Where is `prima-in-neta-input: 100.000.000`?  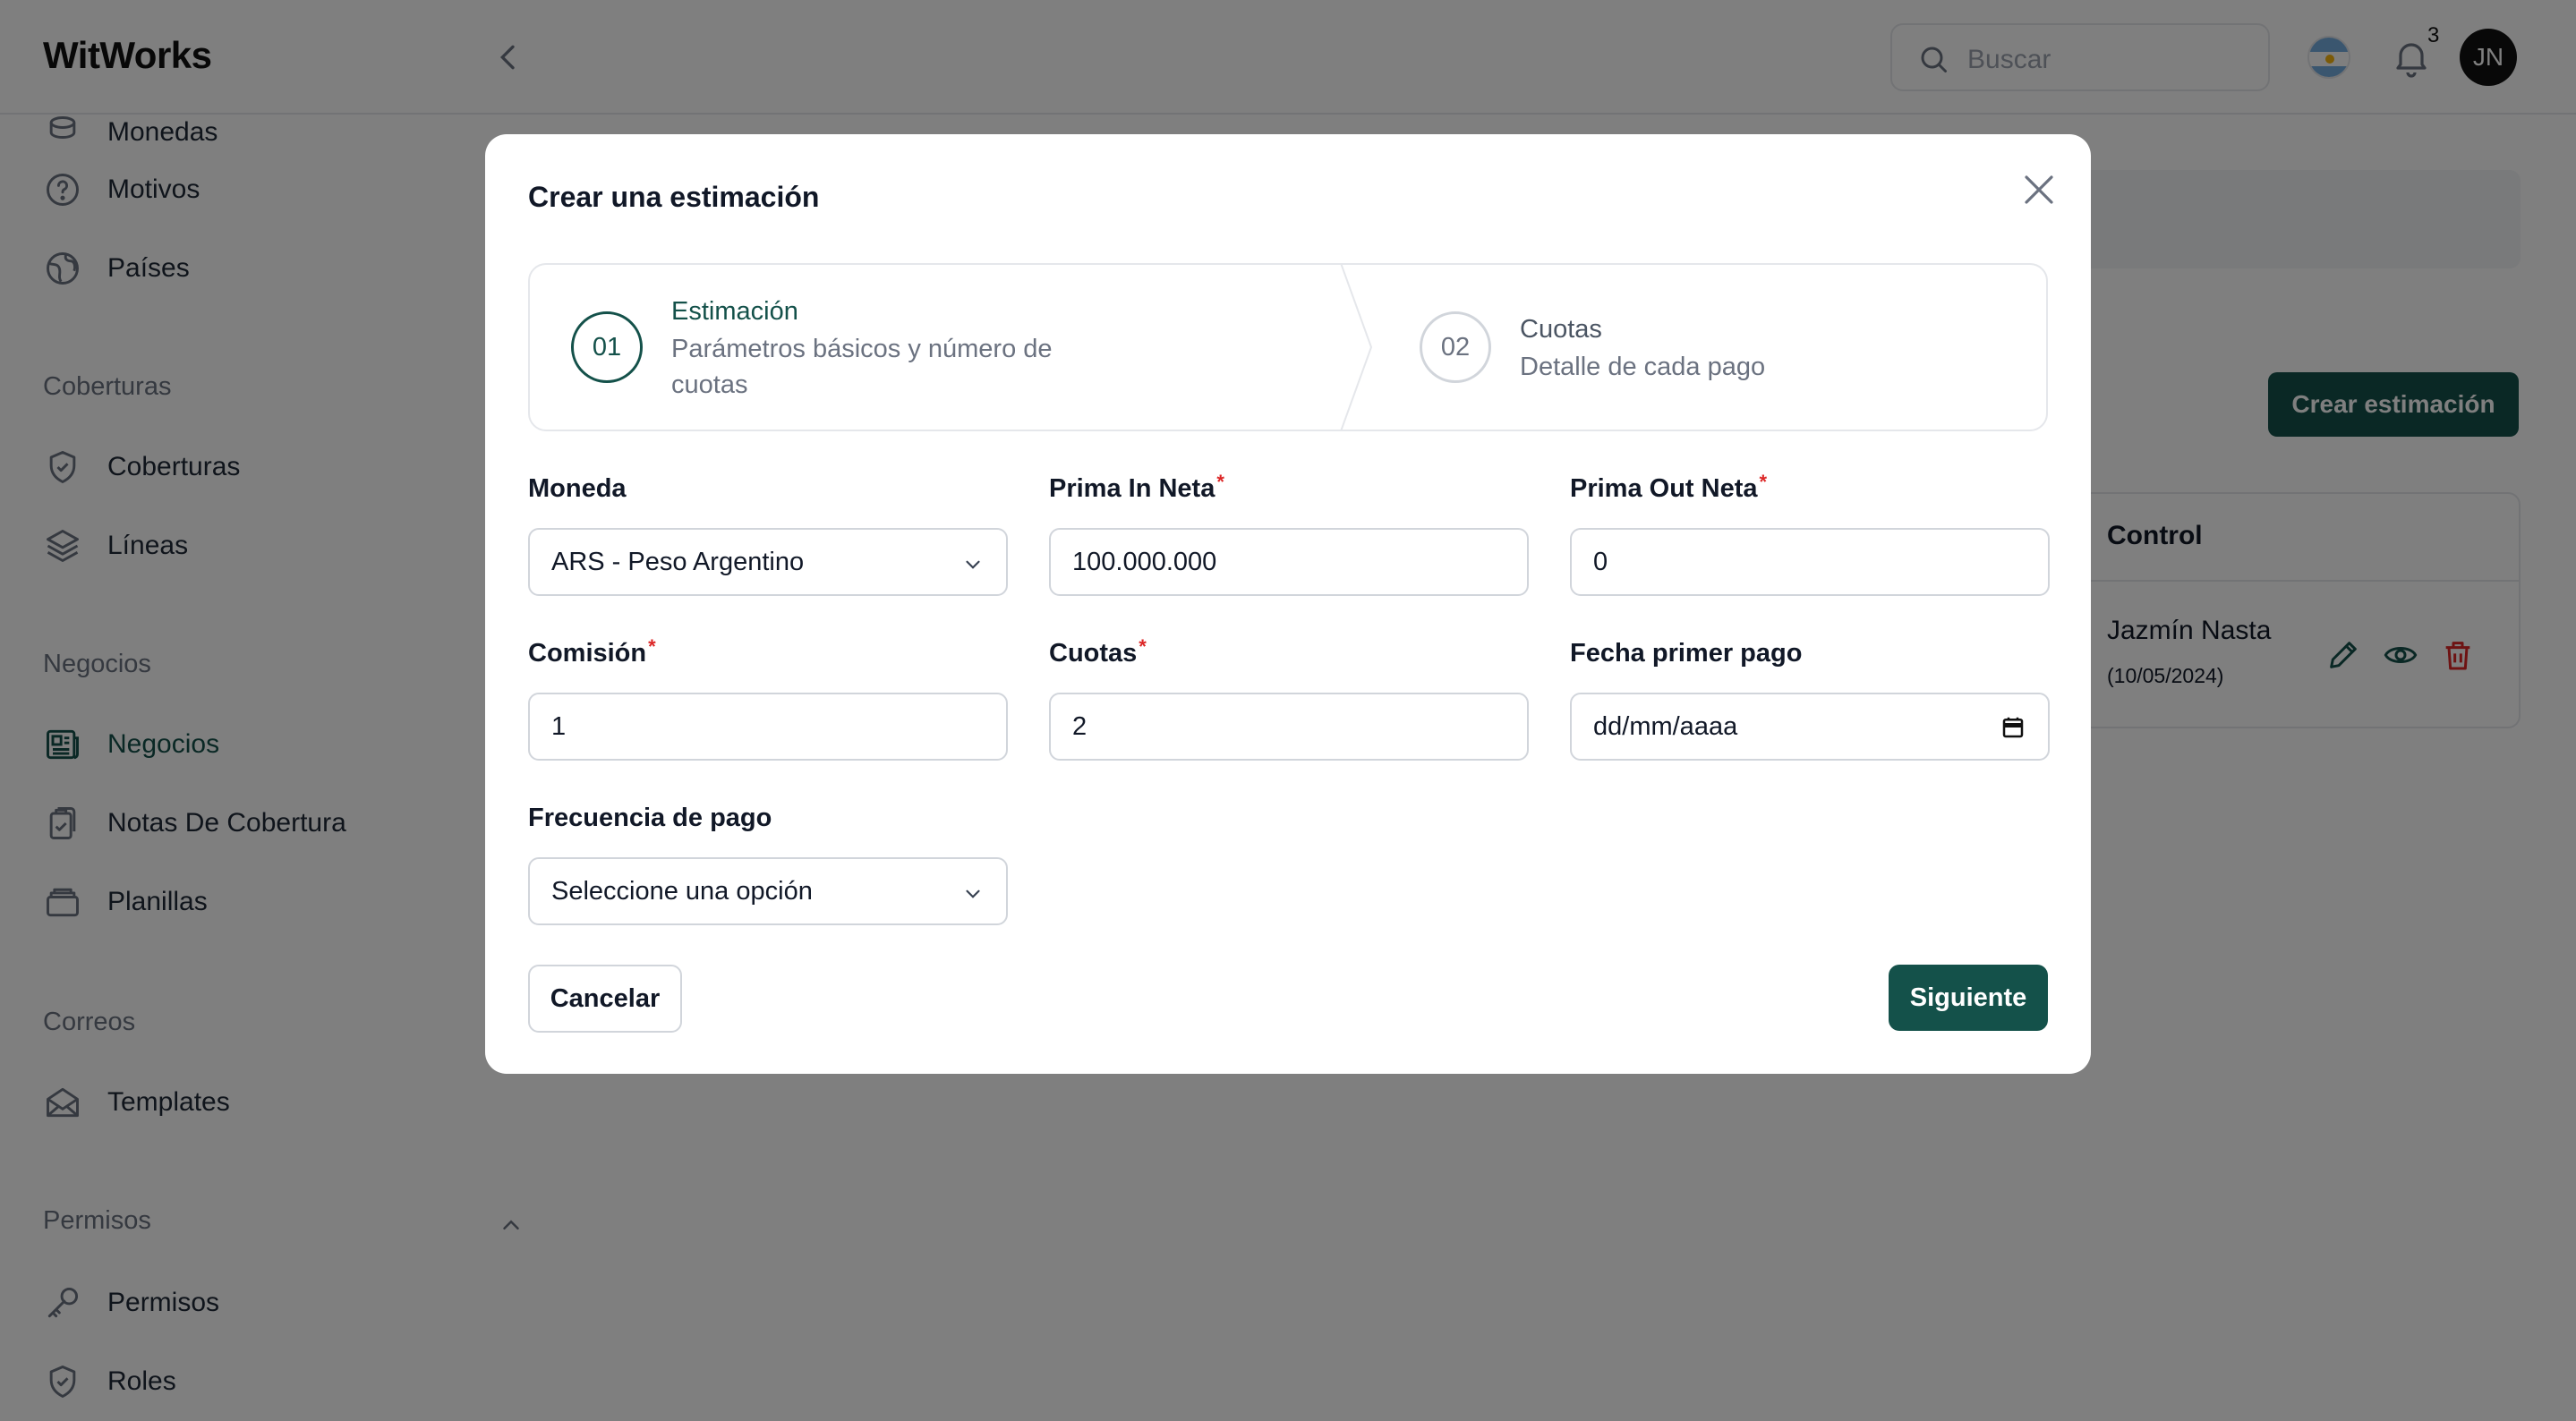
prima-in-neta-input: 100.000.000 is located at coordinates (1289, 562).